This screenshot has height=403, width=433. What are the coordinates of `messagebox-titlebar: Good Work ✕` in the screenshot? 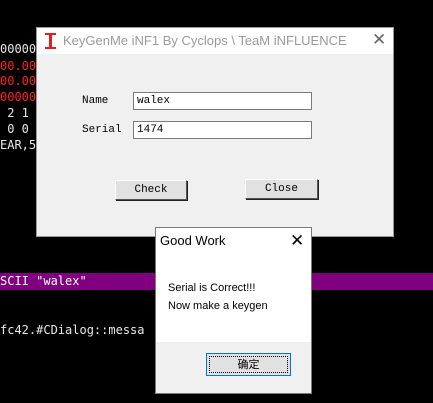 It's located at (233, 241).